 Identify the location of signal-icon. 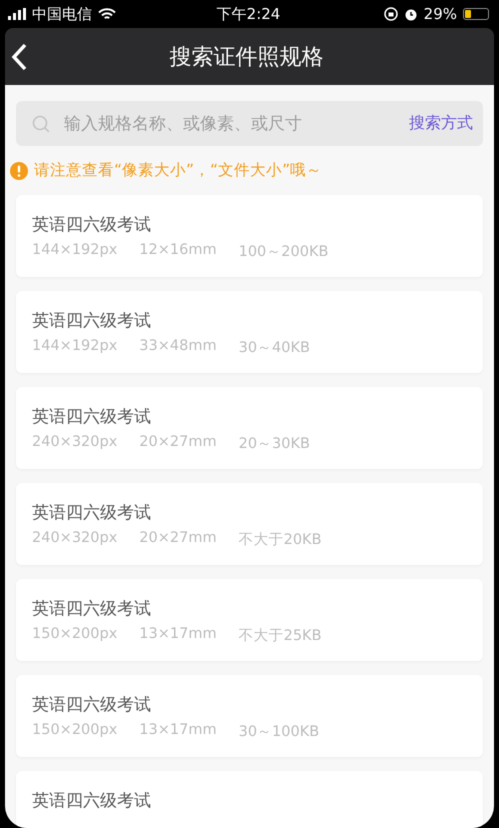
(17, 14).